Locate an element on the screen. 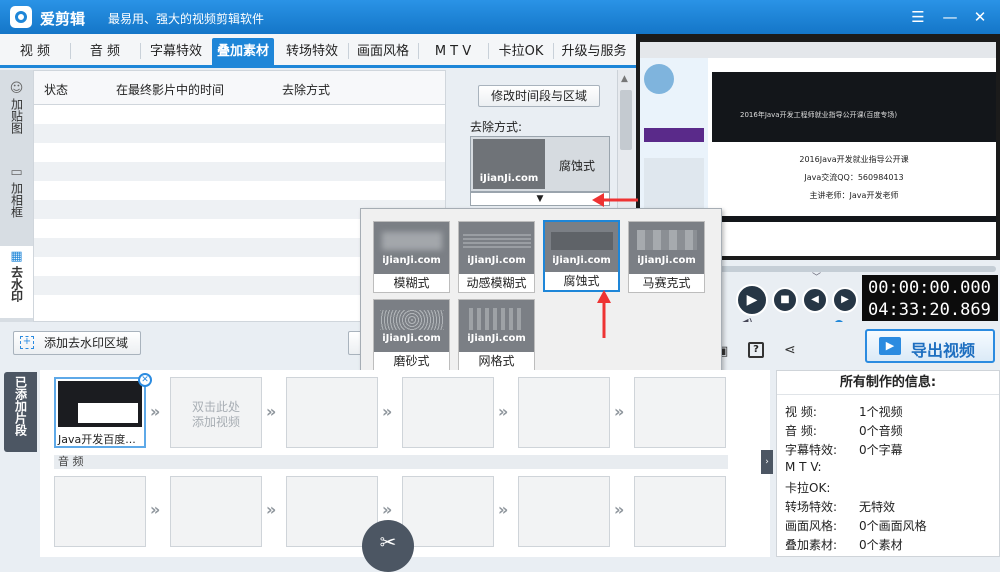 The width and height of the screenshot is (1000, 572). tab-transitions: 转场特效 is located at coordinates (312, 51).